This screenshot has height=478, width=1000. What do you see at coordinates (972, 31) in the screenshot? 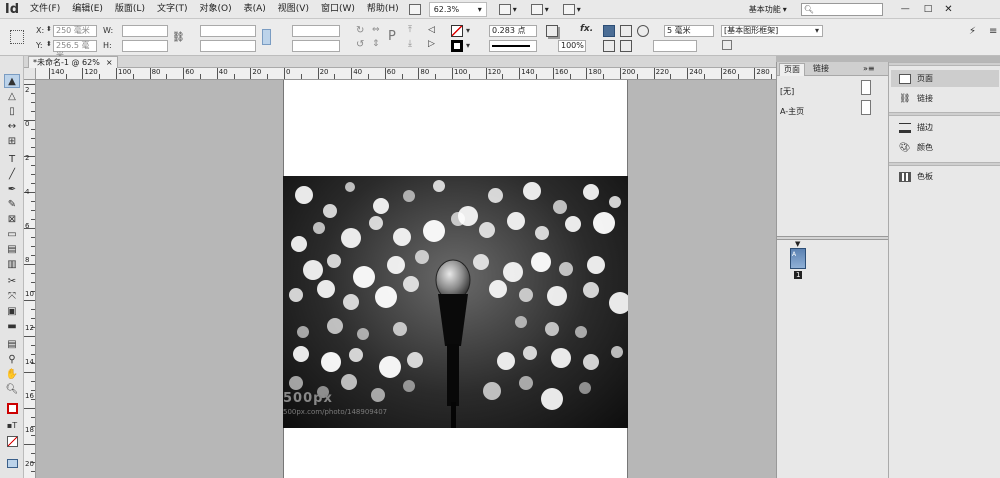
I see `quick-apply-icon: ⚡` at bounding box center [972, 31].